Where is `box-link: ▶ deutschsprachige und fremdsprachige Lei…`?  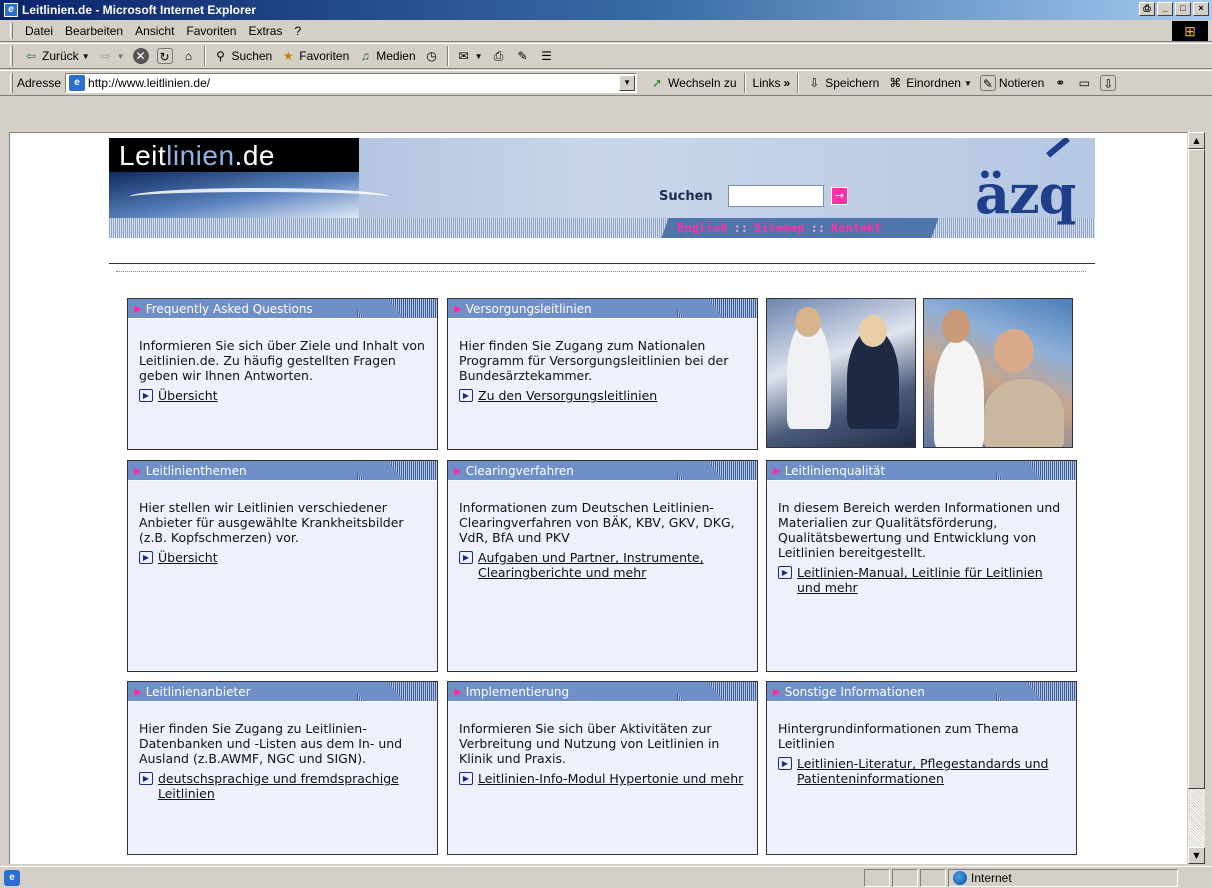
box-link: ▶ deutschsprachige und fremdsprachige Lei… is located at coordinates (282, 786).